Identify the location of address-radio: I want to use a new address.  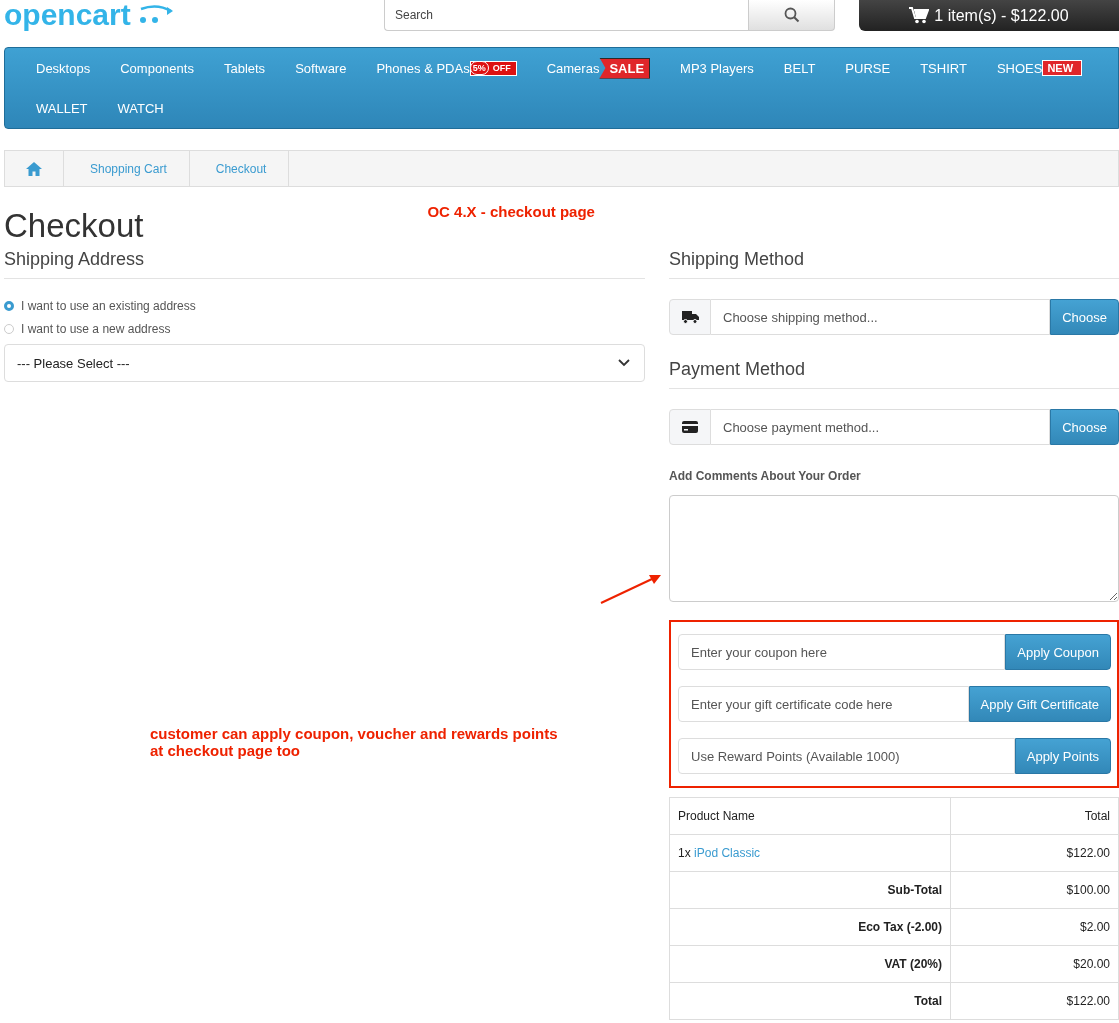
(324, 329).